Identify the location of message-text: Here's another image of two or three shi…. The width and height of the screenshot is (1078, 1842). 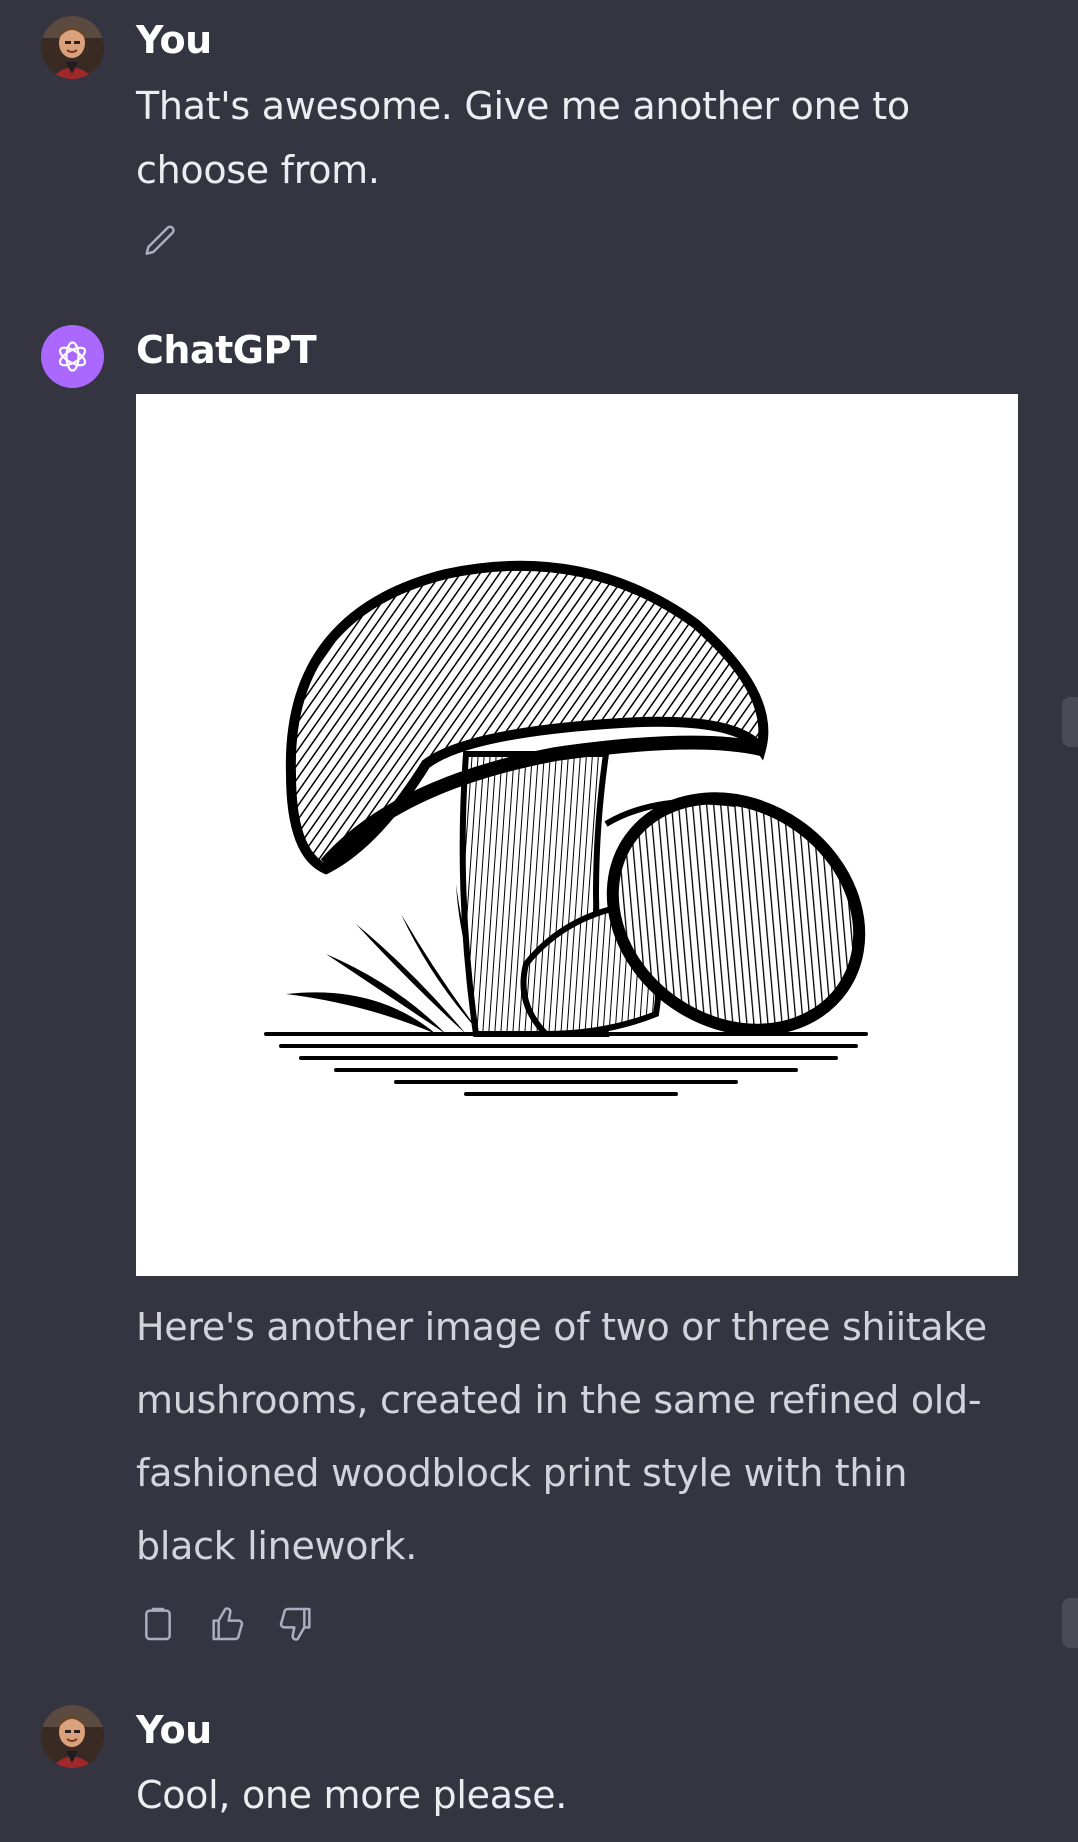
(561, 1436).